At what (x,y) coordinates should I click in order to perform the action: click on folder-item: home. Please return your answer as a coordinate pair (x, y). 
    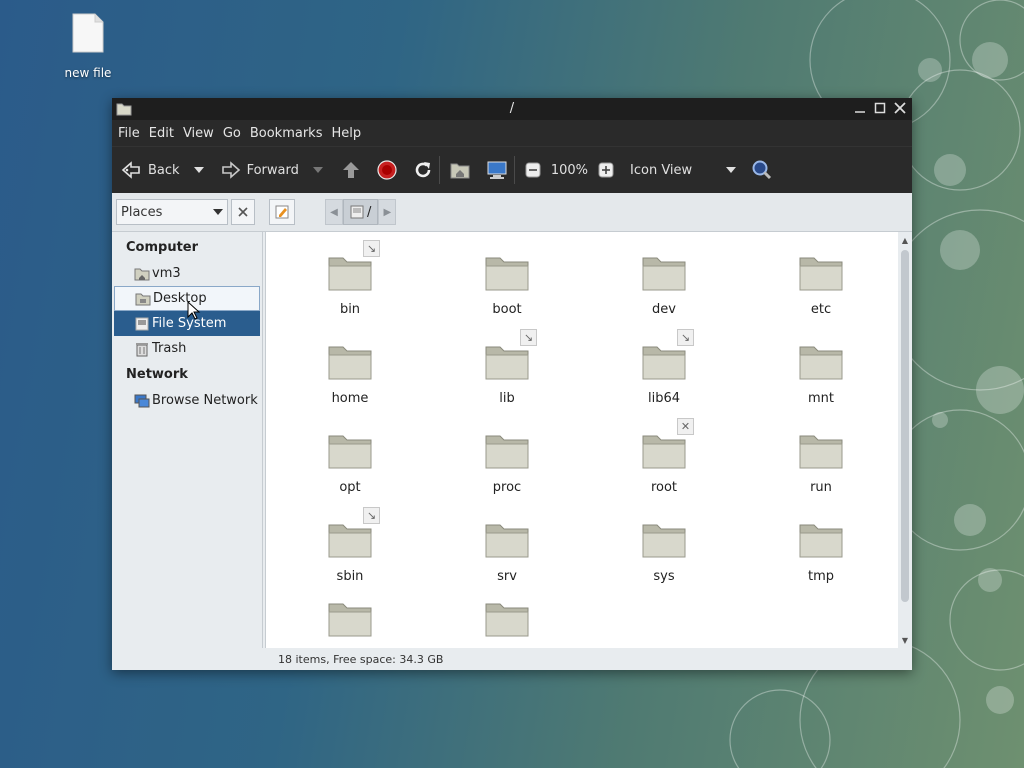
    Looking at the image, I should click on (350, 373).